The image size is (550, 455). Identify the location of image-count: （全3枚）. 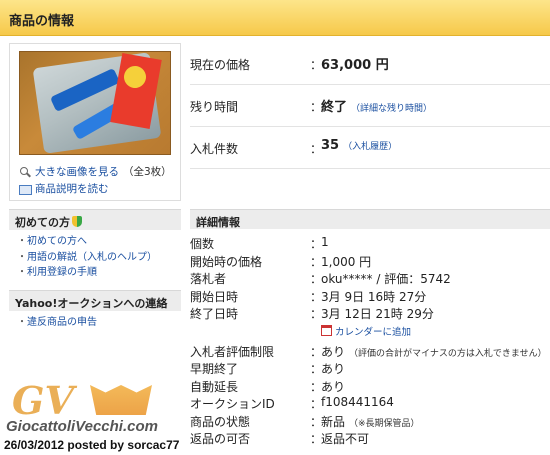
(147, 172).